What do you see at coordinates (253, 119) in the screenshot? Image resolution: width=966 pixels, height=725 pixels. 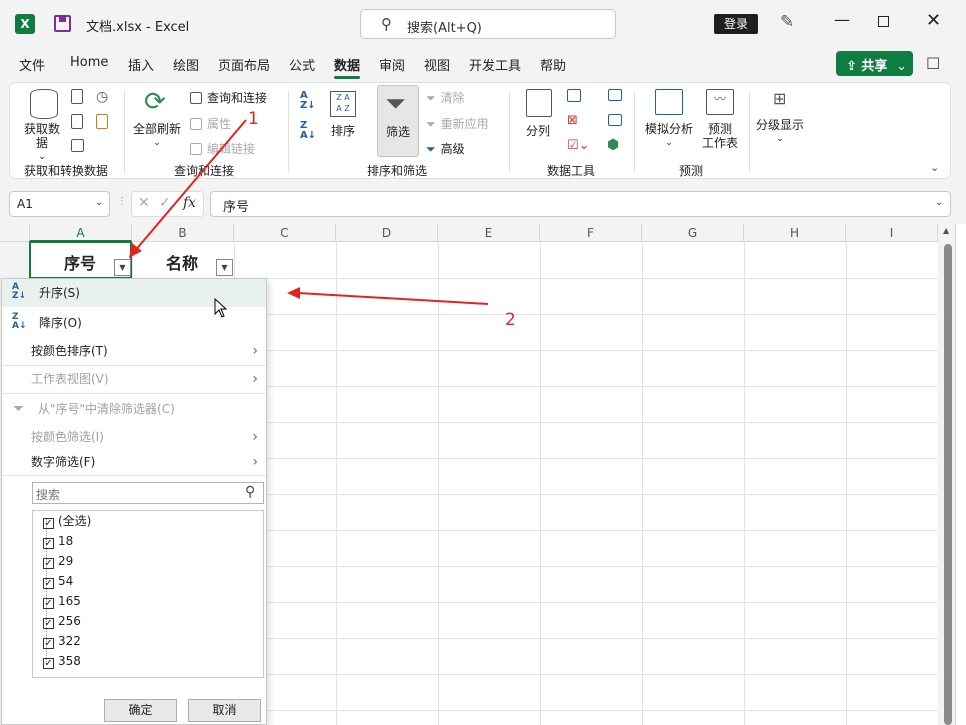 I see `annotation-label-1: 1` at bounding box center [253, 119].